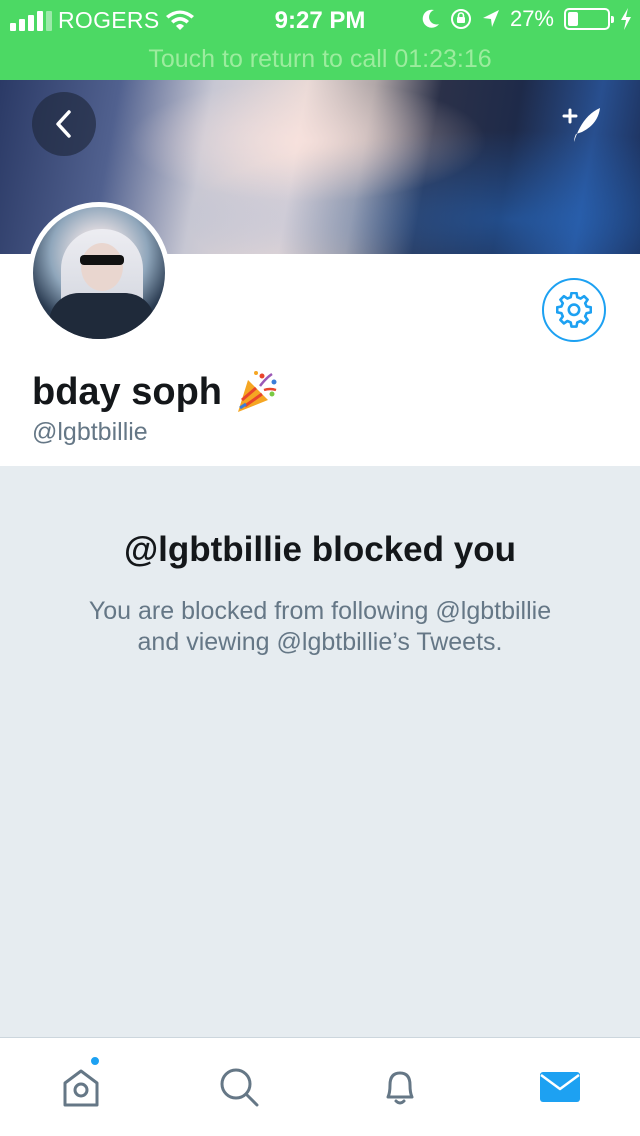 Image resolution: width=640 pixels, height=1136 pixels. I want to click on return-to-call-banner: Touch to return to call 01:23:16, so click(320, 60).